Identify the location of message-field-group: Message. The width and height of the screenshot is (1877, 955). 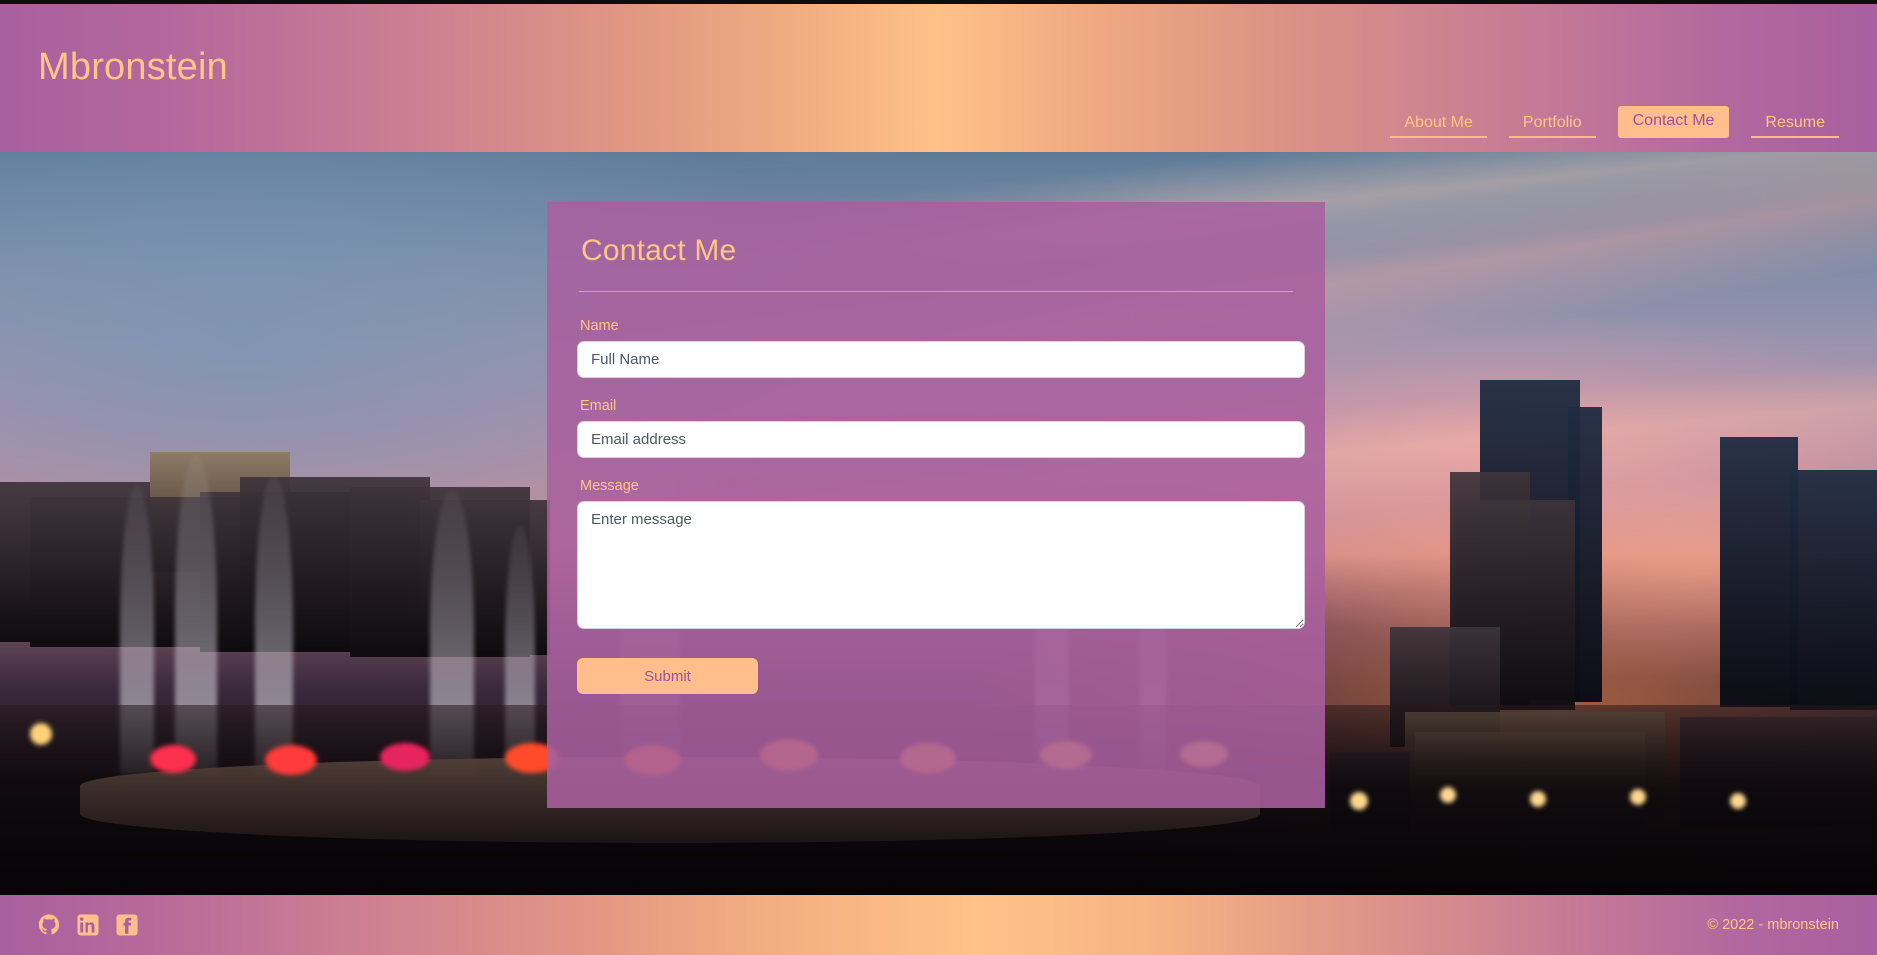
(941, 553).